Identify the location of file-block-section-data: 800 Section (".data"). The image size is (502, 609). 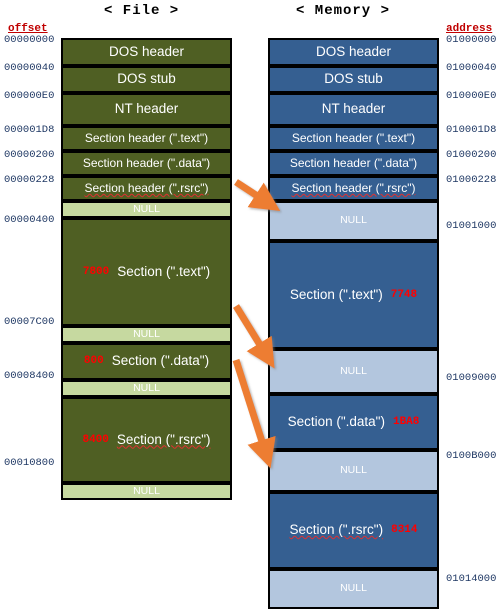
(146, 361).